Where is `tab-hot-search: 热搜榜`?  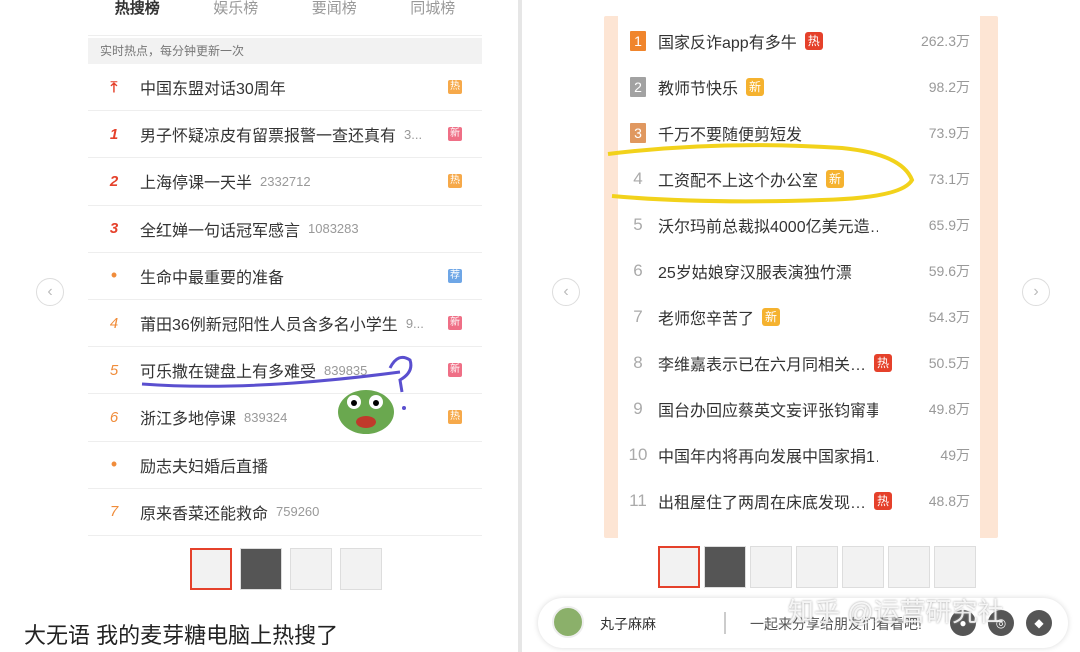 tab-hot-search: 热搜榜 is located at coordinates (137, 17).